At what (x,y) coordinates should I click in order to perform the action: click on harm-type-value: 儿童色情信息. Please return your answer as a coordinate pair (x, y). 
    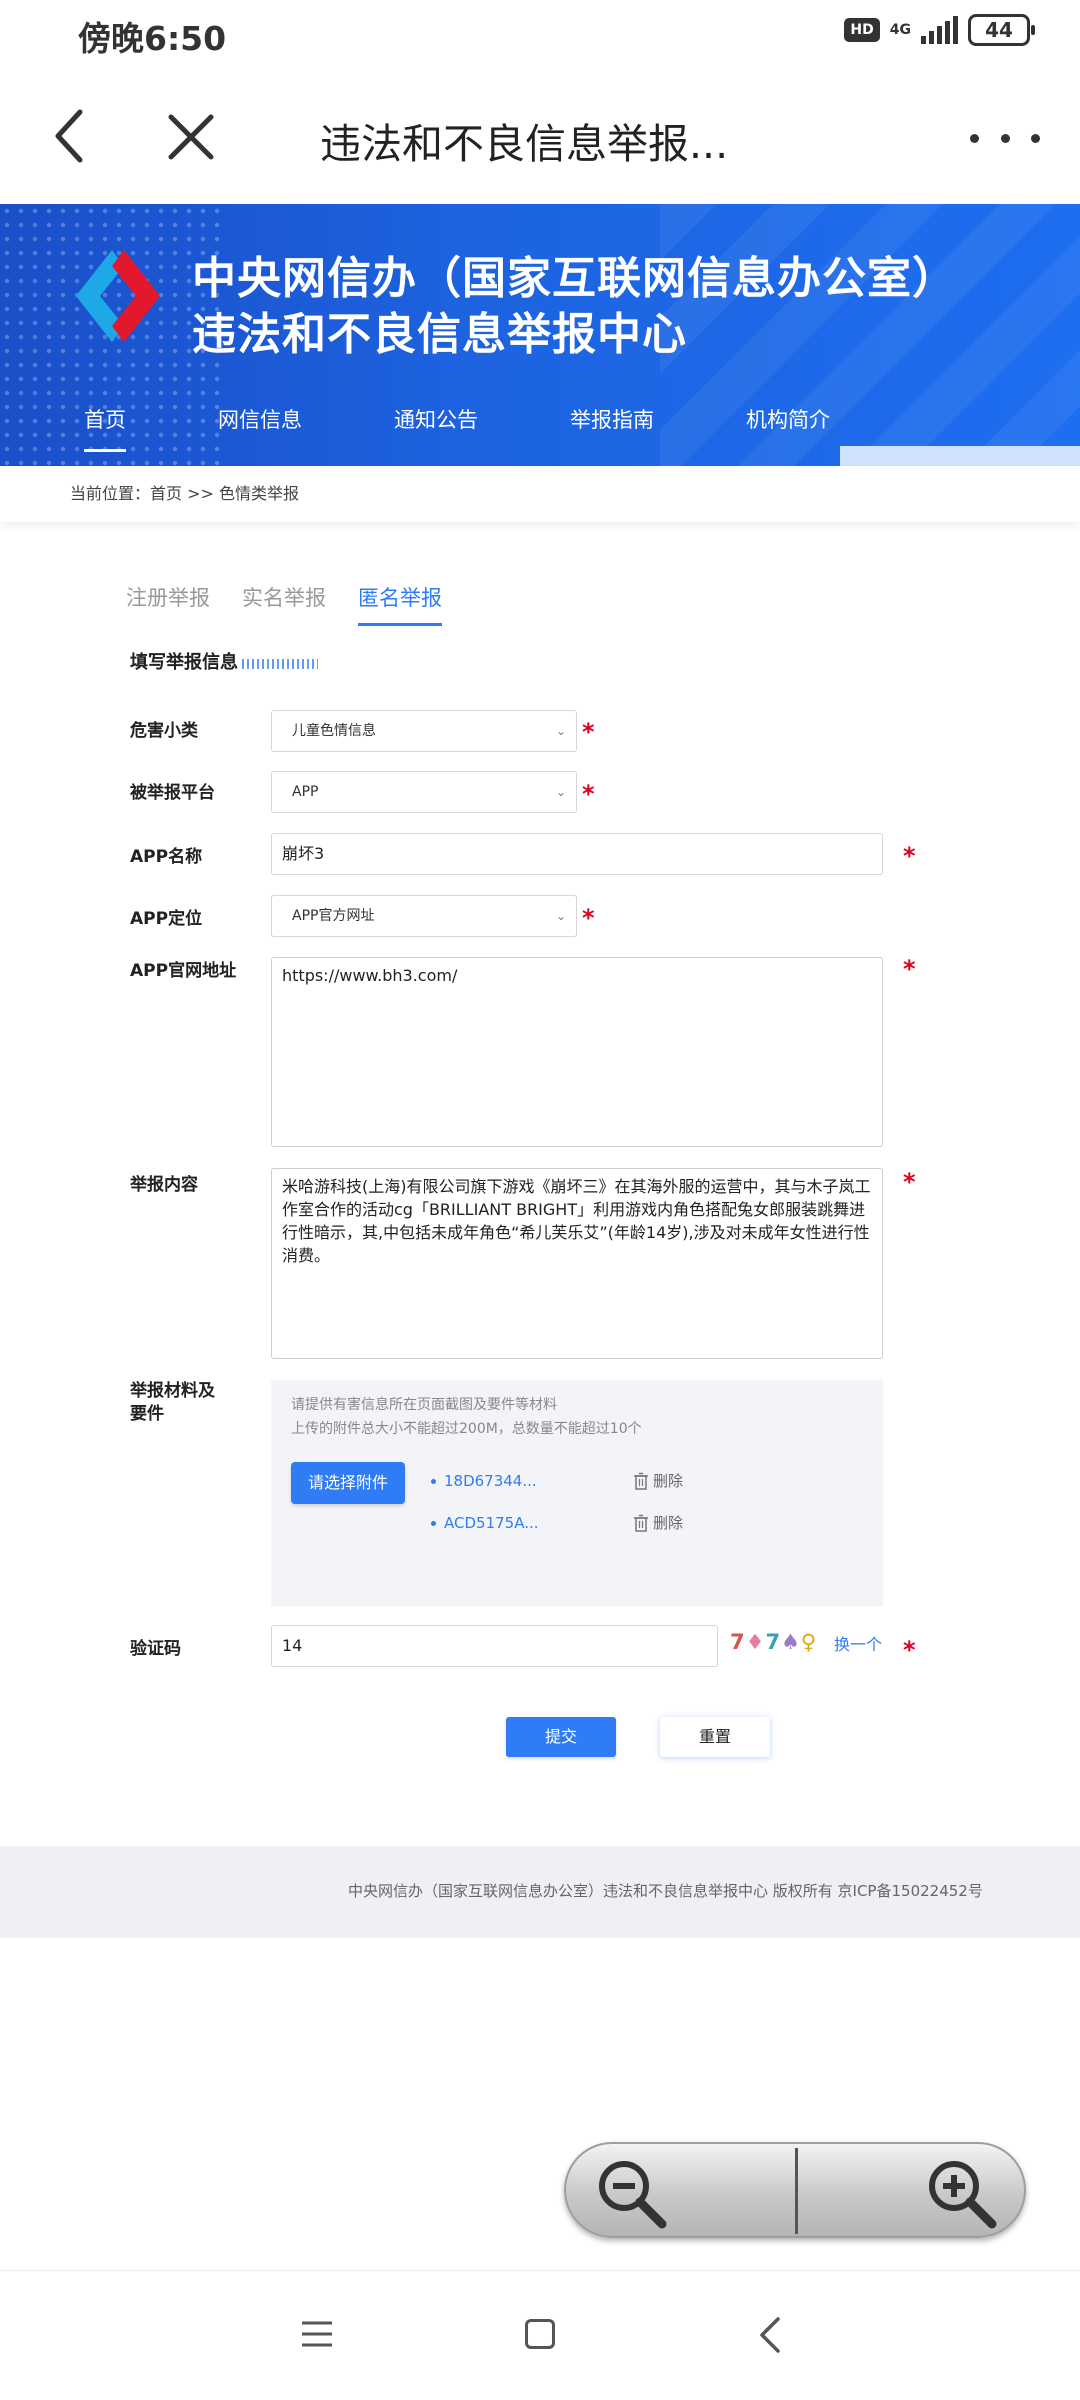
    Looking at the image, I should click on (334, 731).